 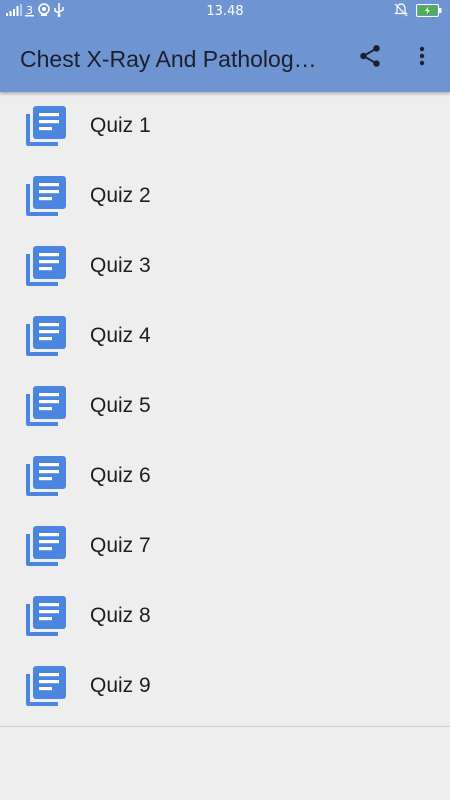 I want to click on battery-charging-icon, so click(x=429, y=12).